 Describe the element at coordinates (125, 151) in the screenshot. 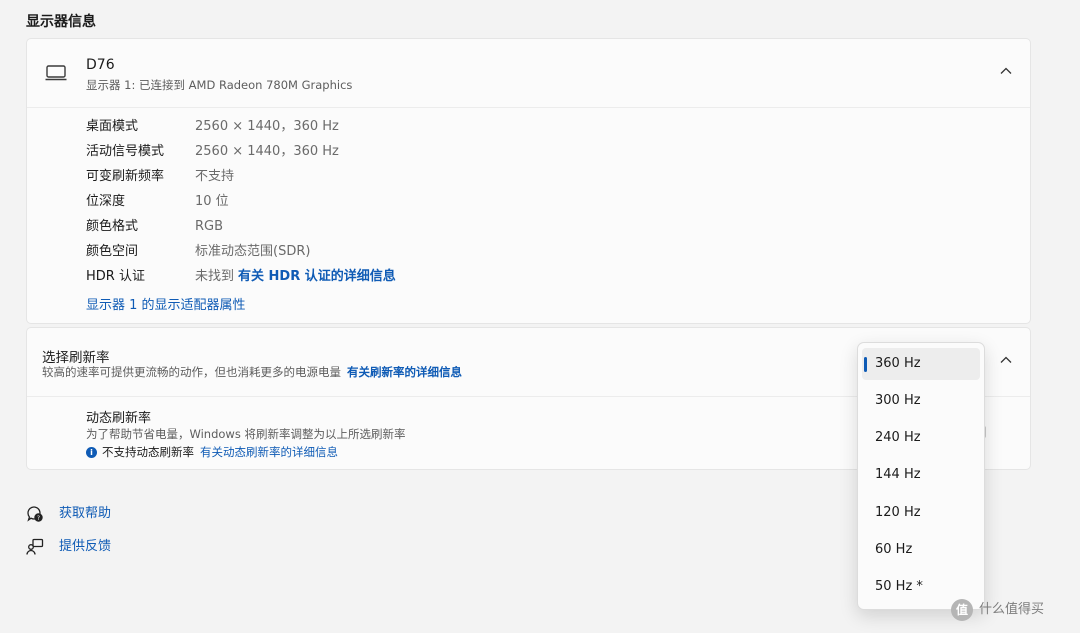

I see `info-label: 活动信号模式` at that location.